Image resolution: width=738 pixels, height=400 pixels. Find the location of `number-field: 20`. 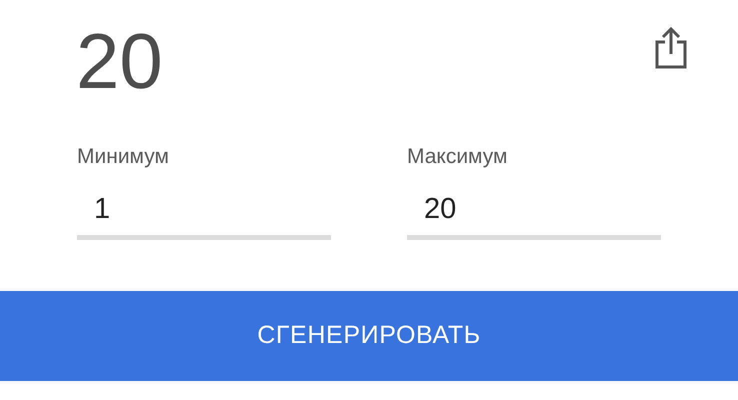

number-field: 20 is located at coordinates (534, 212).